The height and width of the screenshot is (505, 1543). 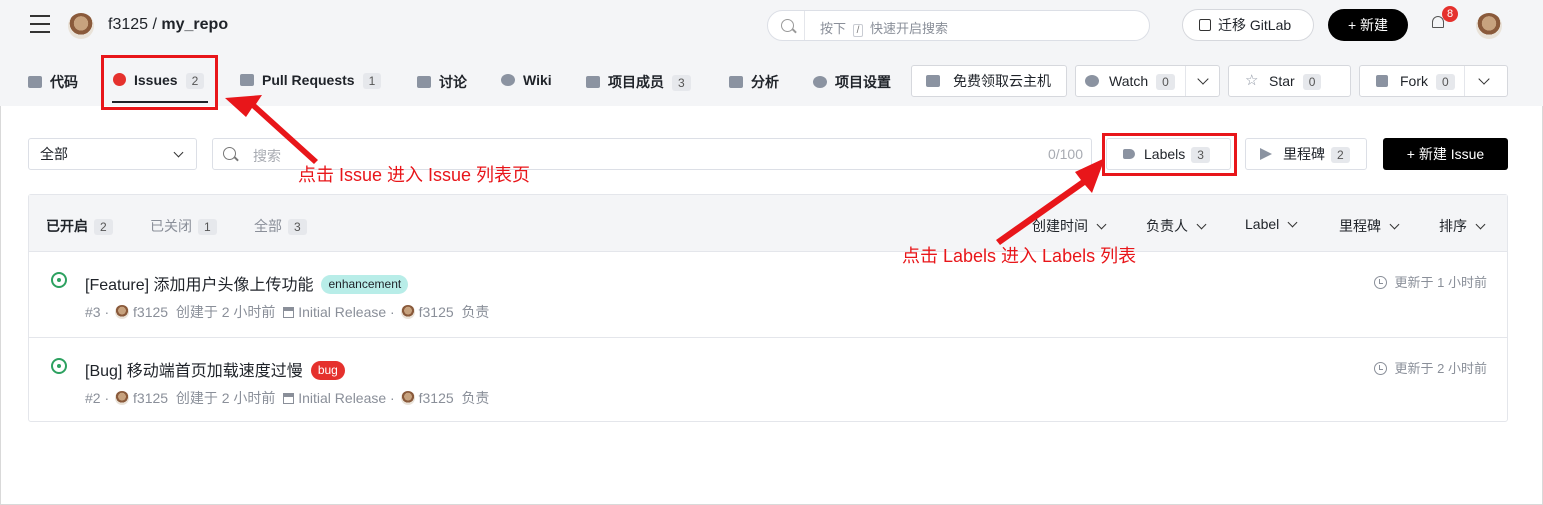 What do you see at coordinates (414, 175) in the screenshot?
I see `issues-annotation-text: 点击 Issue 进入 Issue 列表页` at bounding box center [414, 175].